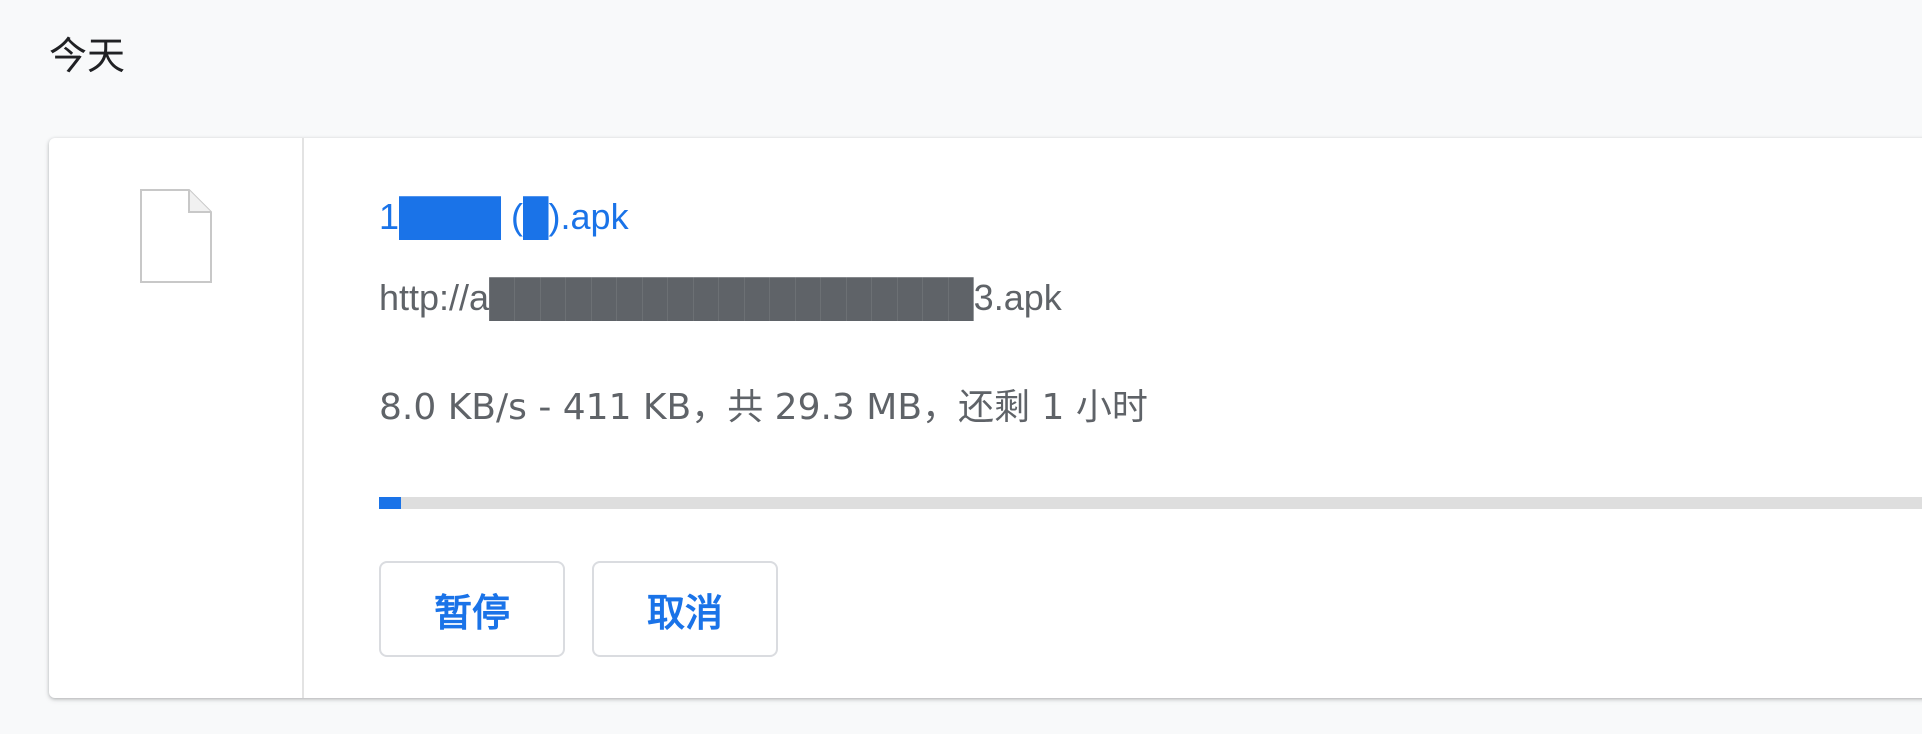 The height and width of the screenshot is (734, 1922). I want to click on cancel-button: 取消, so click(685, 609).